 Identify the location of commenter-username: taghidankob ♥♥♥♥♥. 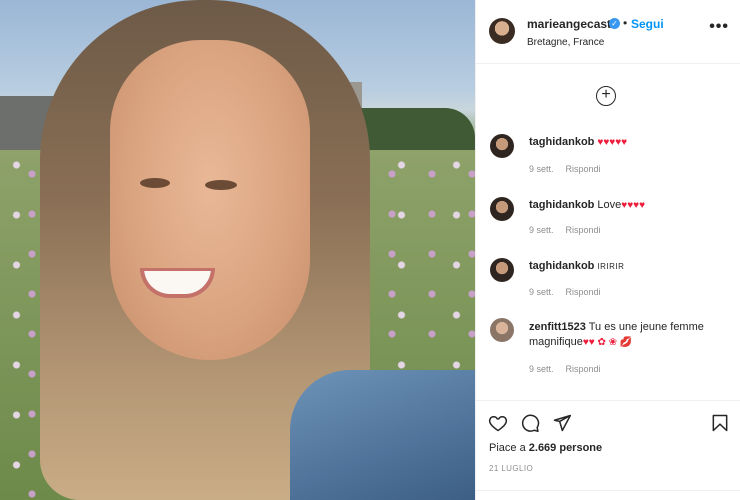
(578, 142).